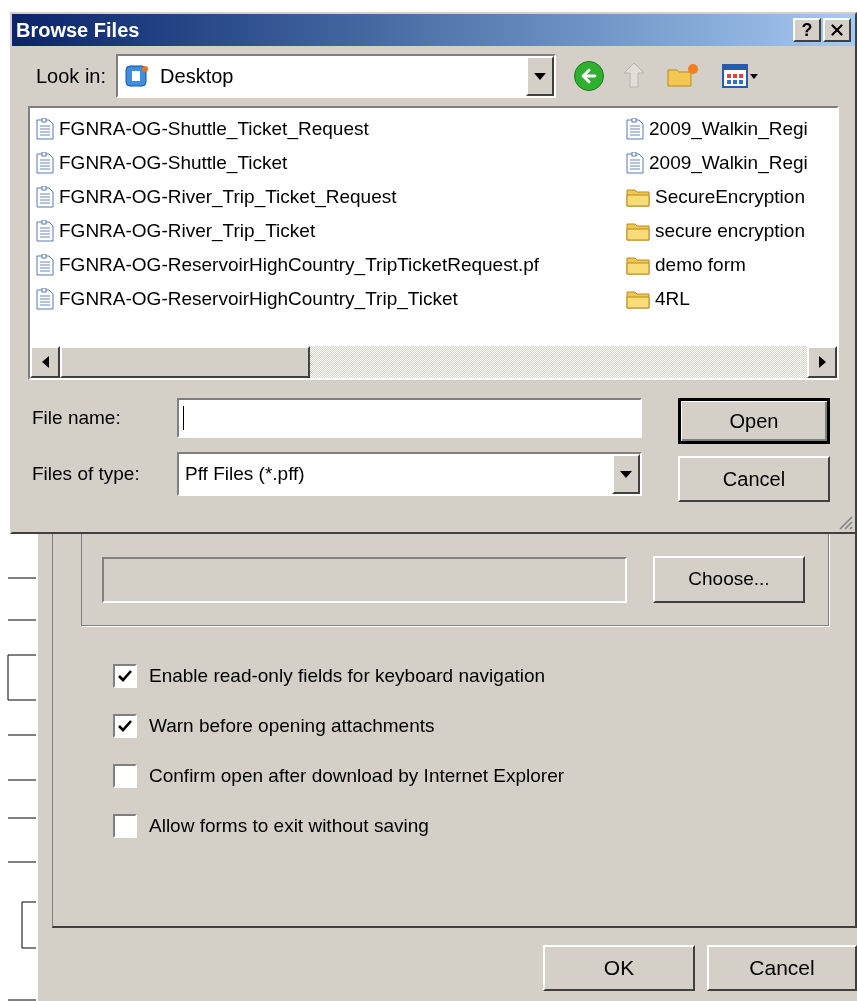  I want to click on close-button, so click(837, 30).